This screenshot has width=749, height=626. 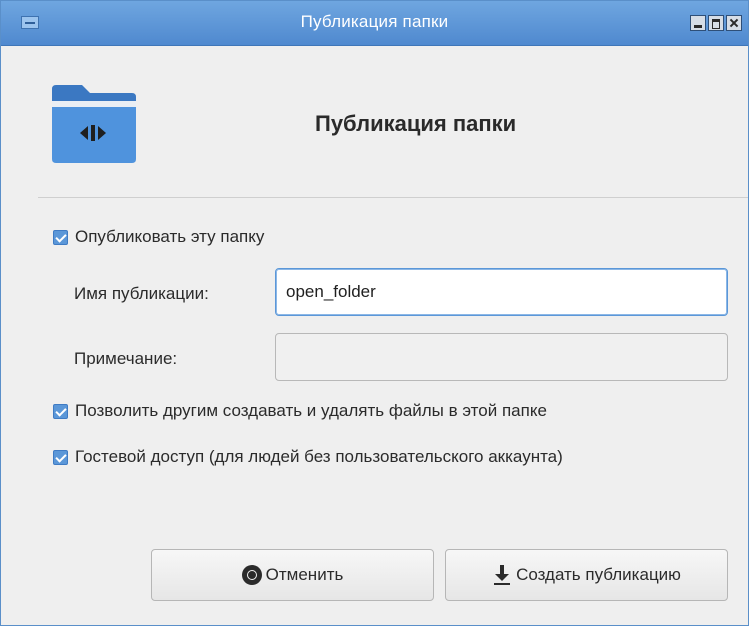 What do you see at coordinates (60, 457) in the screenshot?
I see `guest-access-checkbox` at bounding box center [60, 457].